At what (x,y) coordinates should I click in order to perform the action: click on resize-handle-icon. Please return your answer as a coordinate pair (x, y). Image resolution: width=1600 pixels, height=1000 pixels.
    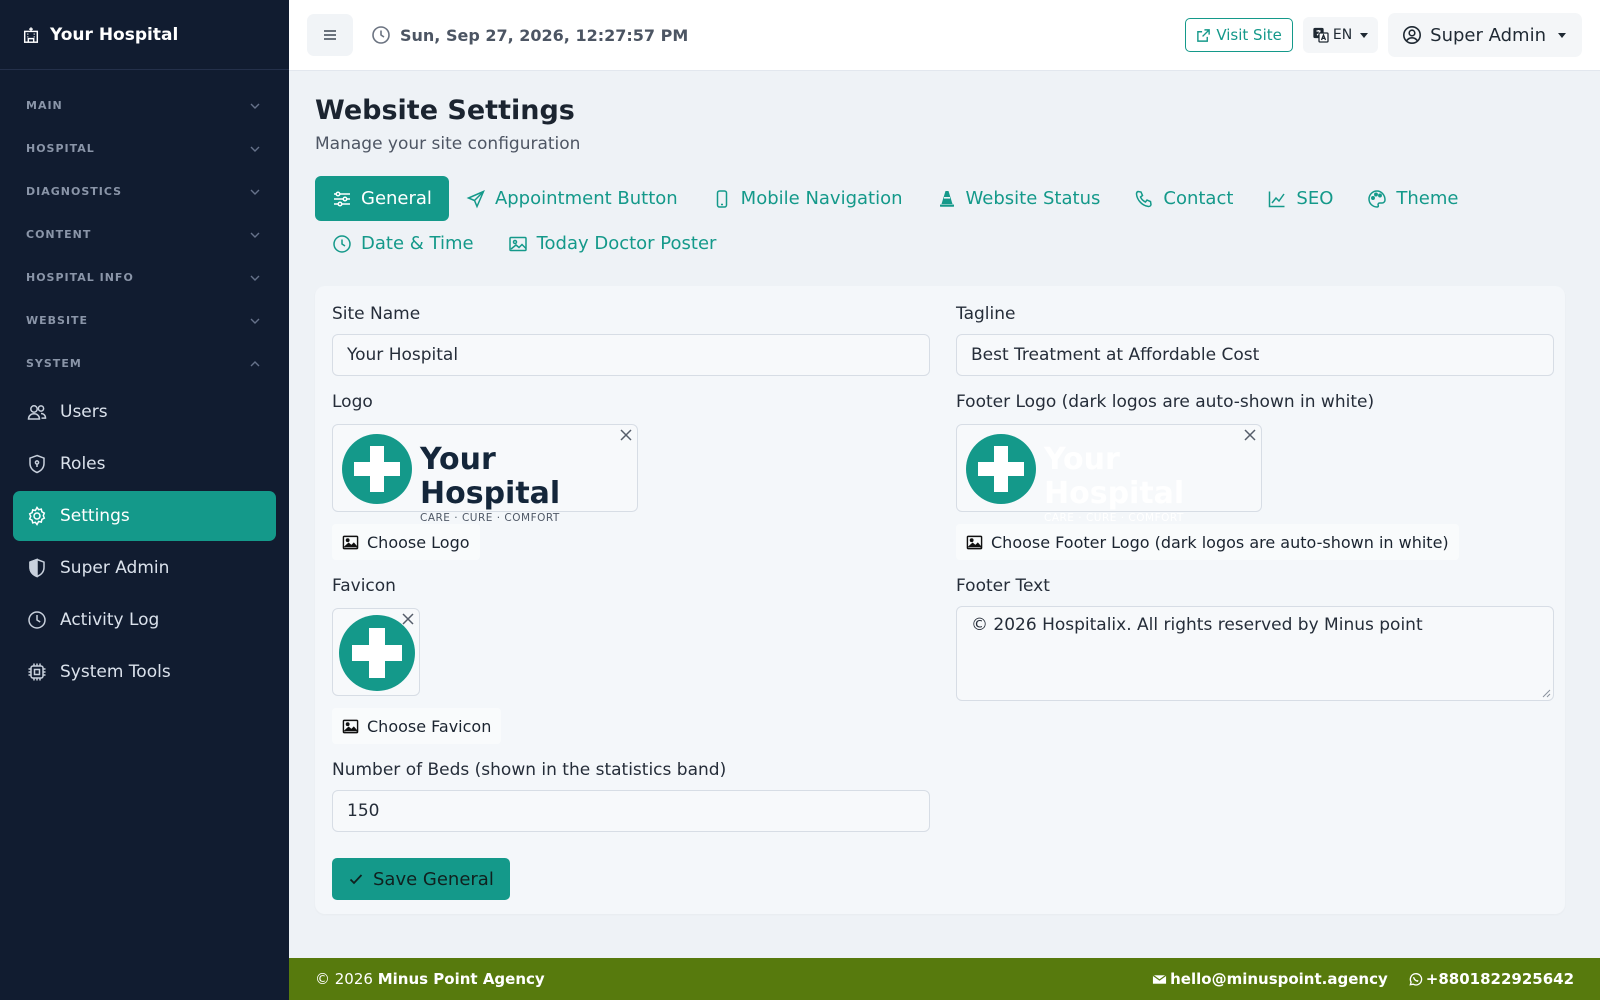
    Looking at the image, I should click on (1546, 693).